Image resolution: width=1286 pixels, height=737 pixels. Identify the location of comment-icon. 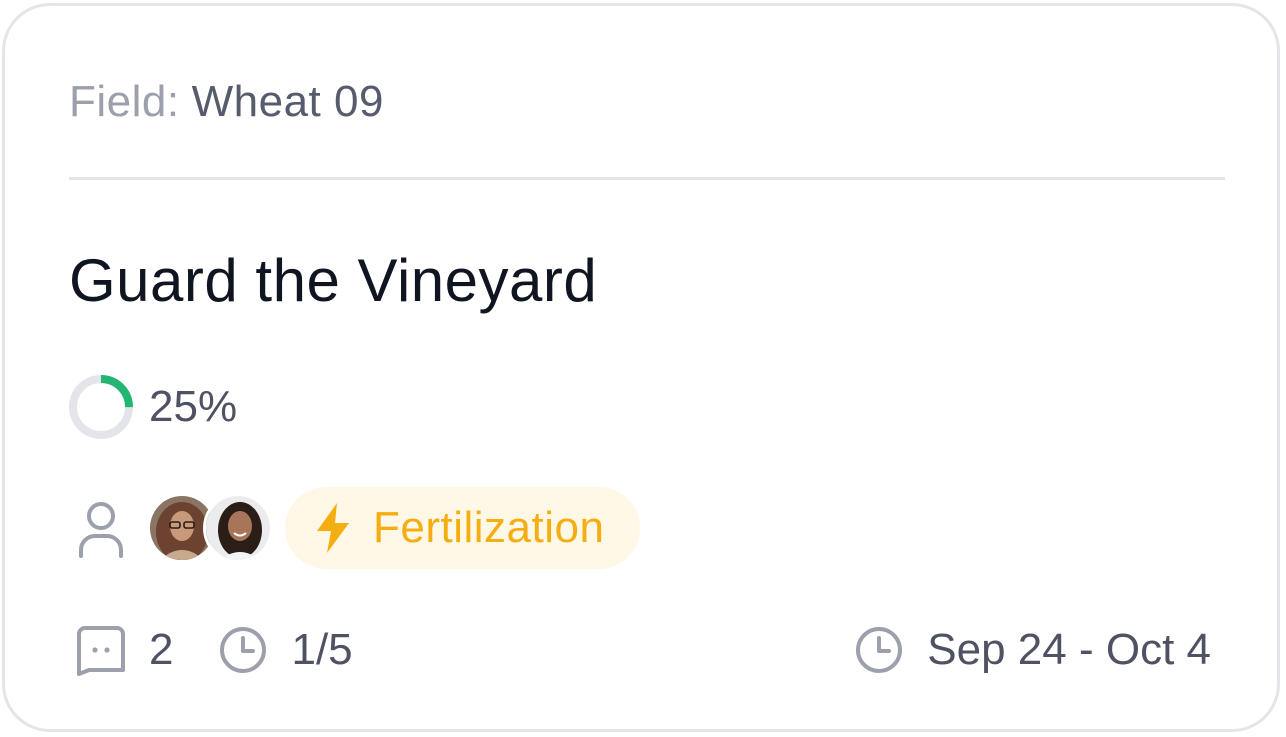
(101, 650).